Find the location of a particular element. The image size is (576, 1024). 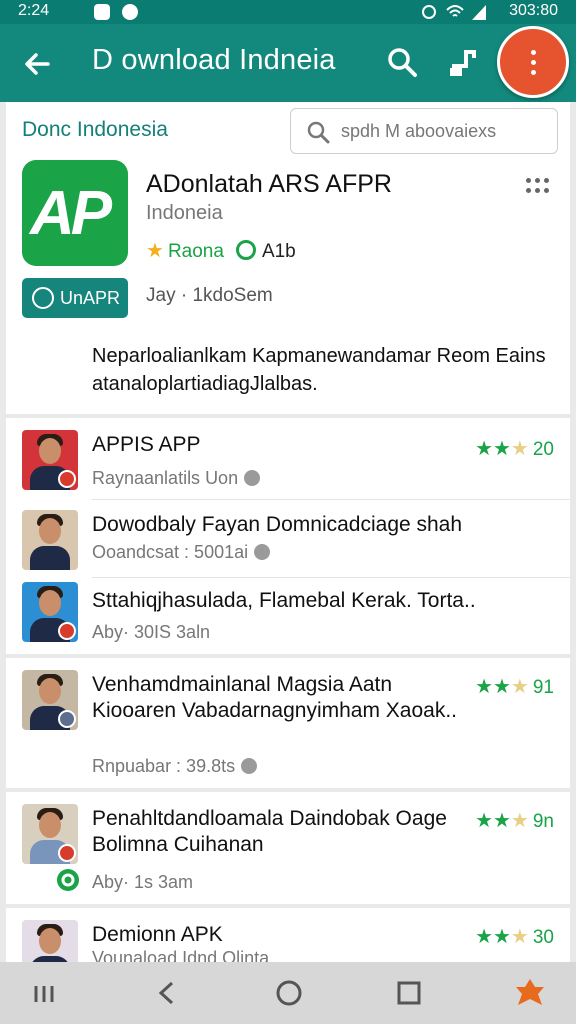

status-right-text: 303:80 is located at coordinates (533, 10).